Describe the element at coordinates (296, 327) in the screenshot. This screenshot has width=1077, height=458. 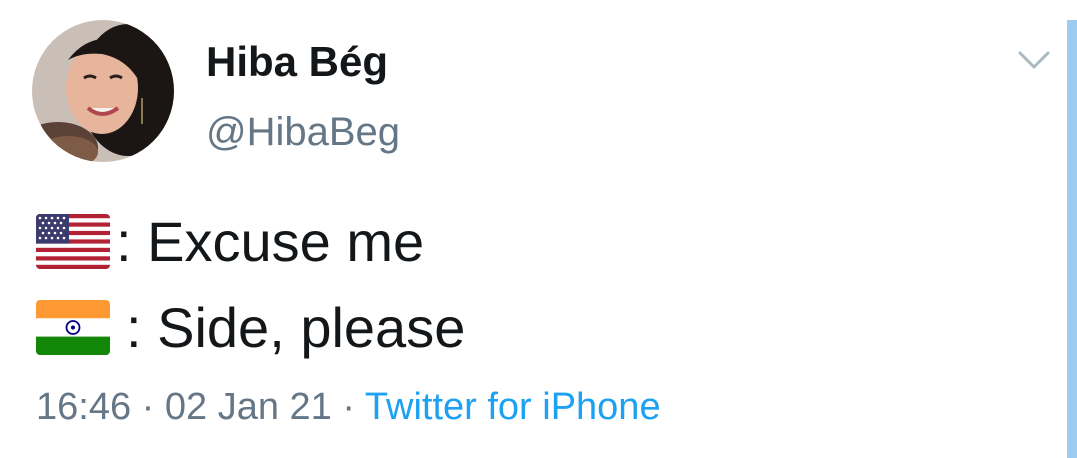
I see `tweet-text: : Side, please` at that location.